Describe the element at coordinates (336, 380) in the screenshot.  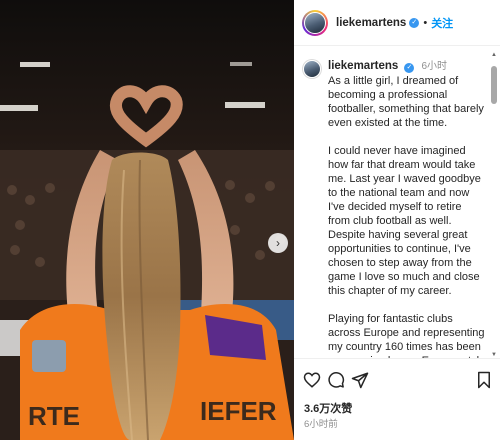
I see `comment-icon` at that location.